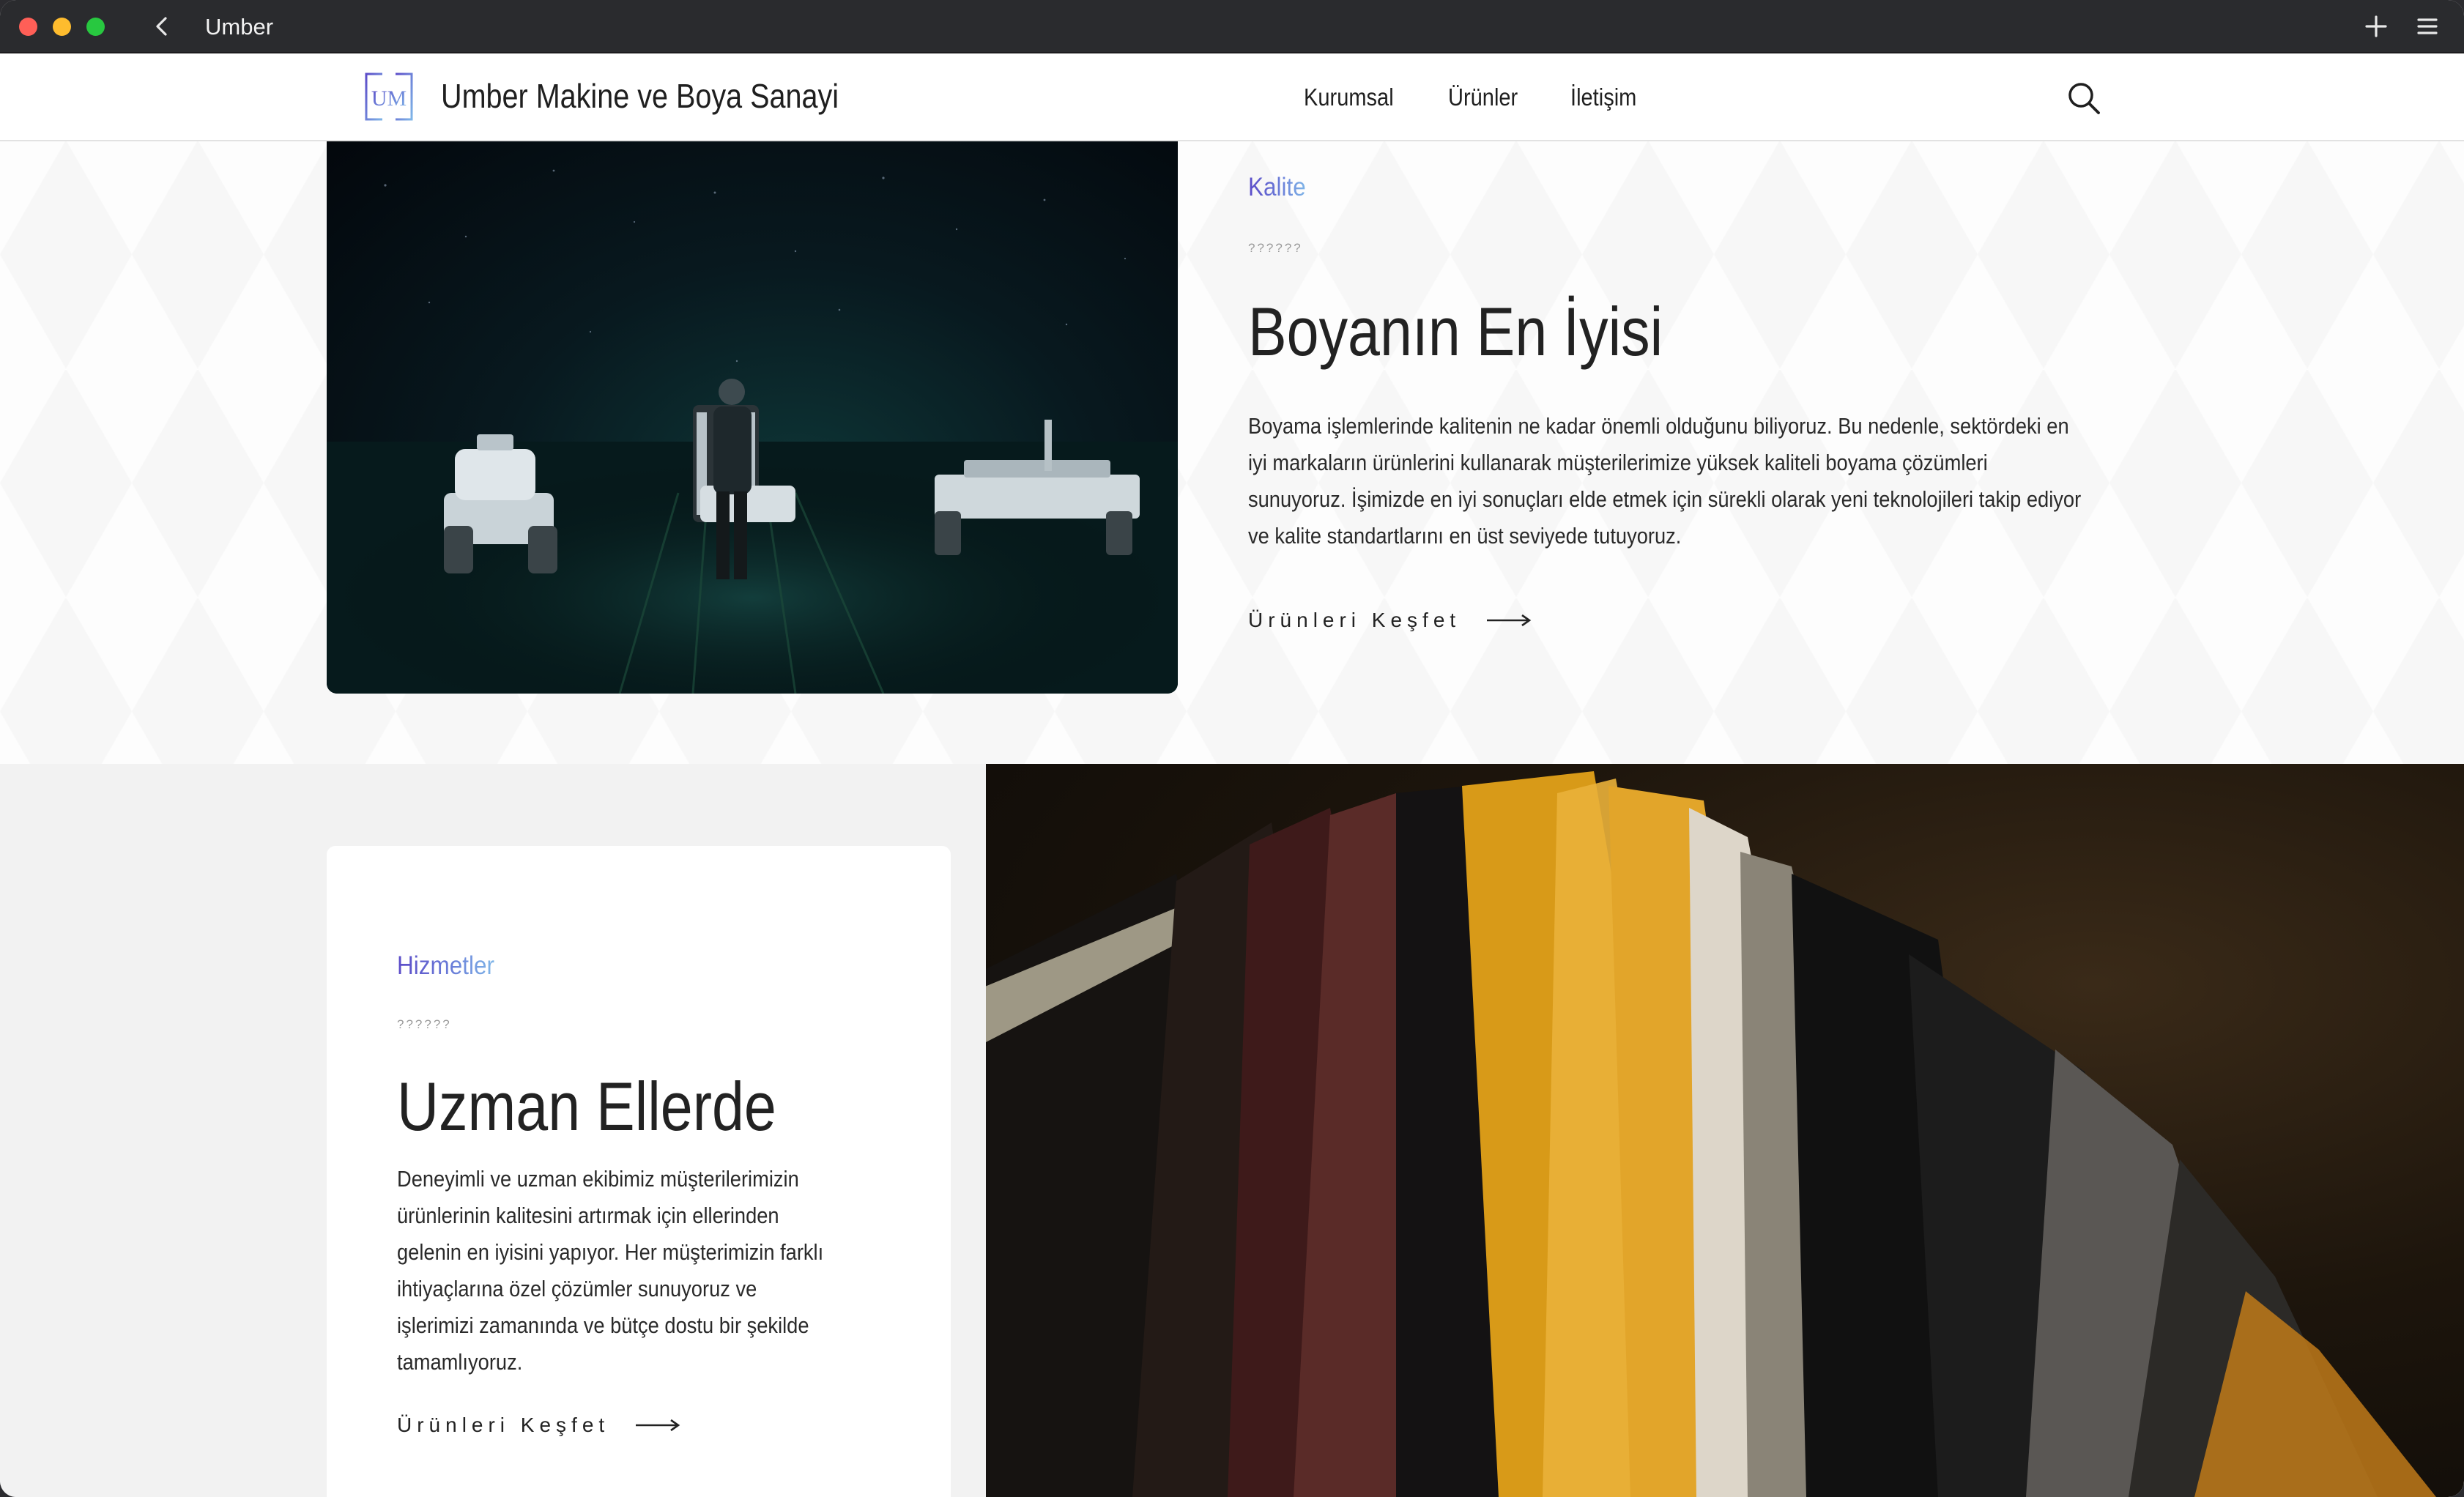 This screenshot has height=1497, width=2464. I want to click on plus-icon, so click(2376, 26).